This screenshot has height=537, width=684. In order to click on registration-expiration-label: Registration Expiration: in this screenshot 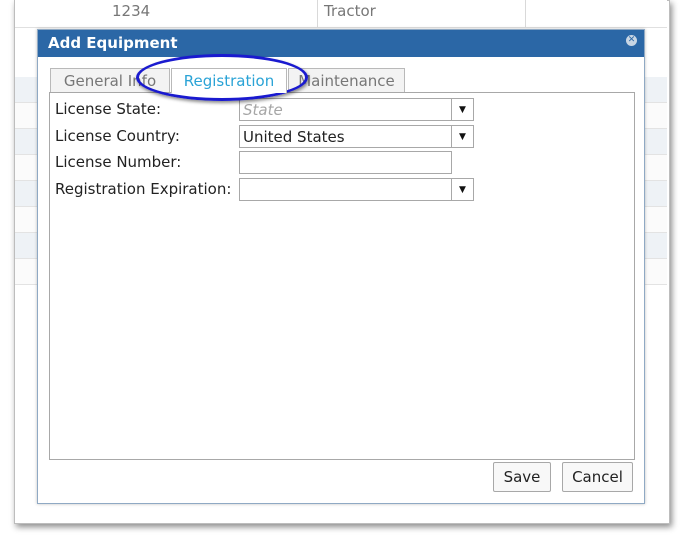, I will do `click(143, 189)`.